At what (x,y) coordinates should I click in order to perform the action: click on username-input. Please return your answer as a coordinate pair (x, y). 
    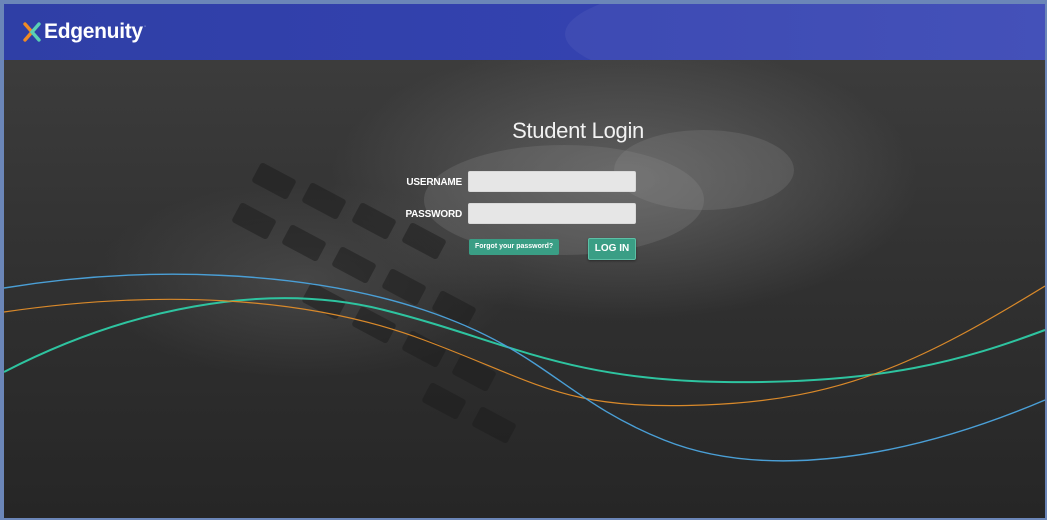
    Looking at the image, I should click on (552, 181).